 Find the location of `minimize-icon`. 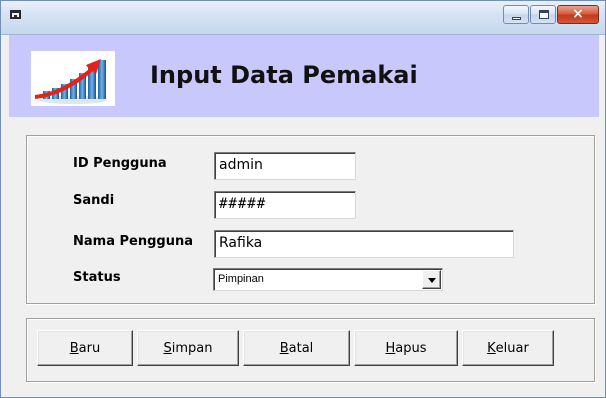

minimize-icon is located at coordinates (516, 18).